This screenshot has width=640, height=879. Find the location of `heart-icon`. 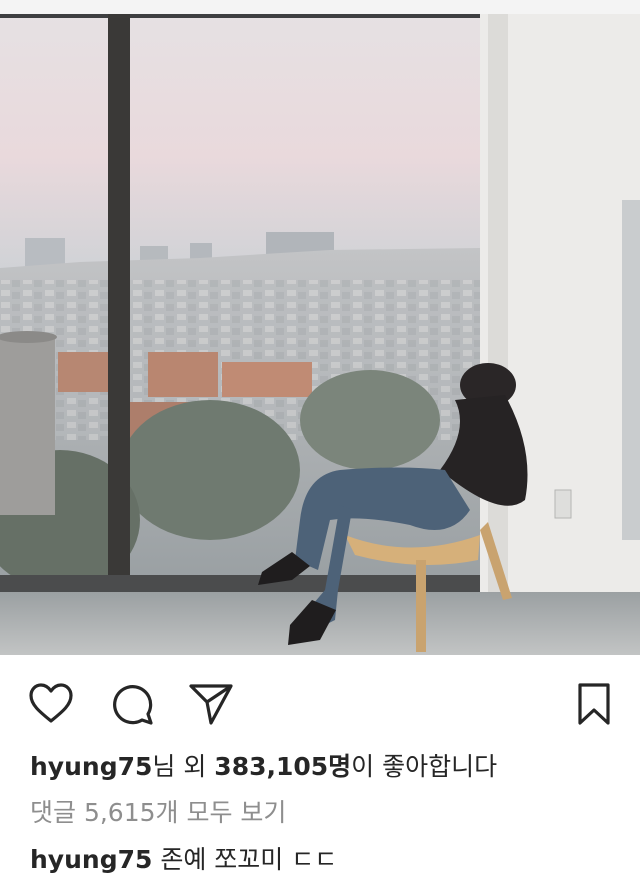

heart-icon is located at coordinates (51, 703).